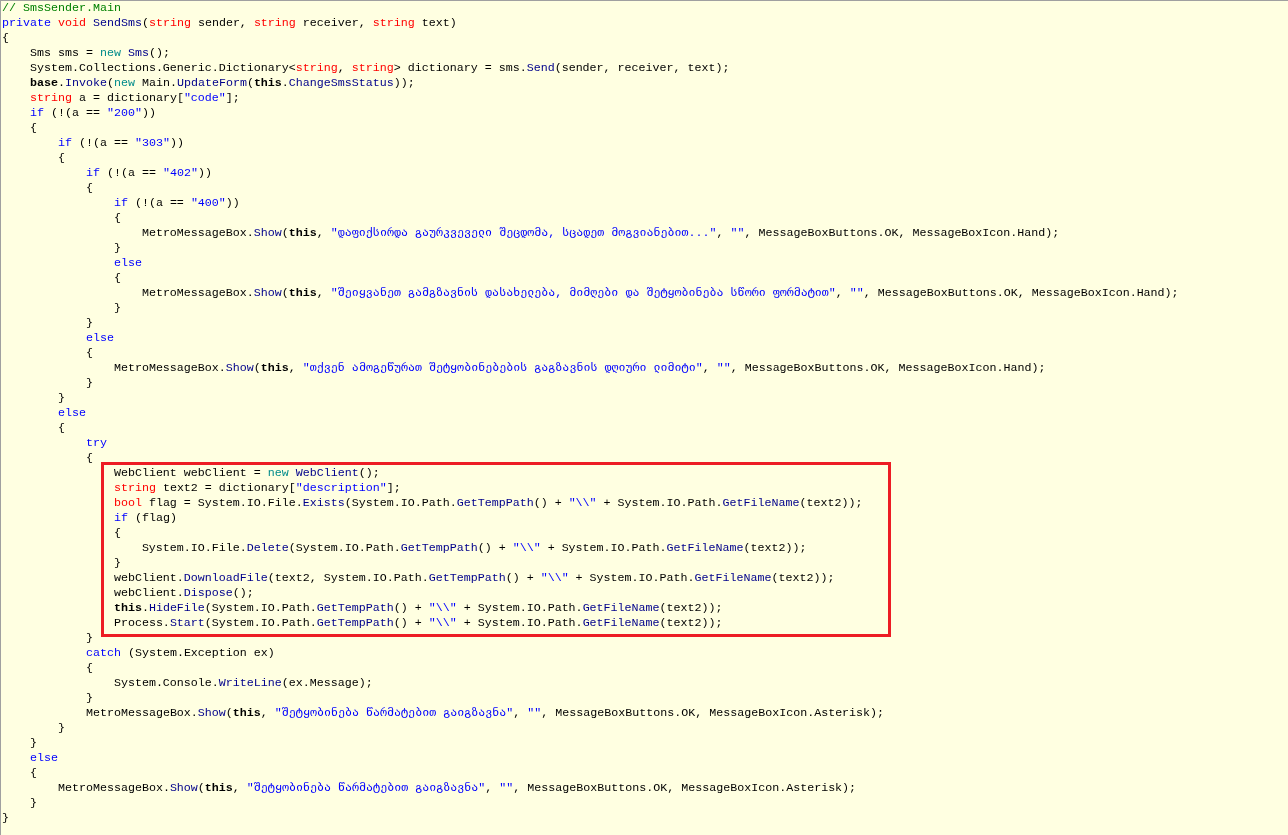  Describe the element at coordinates (183, 593) in the screenshot. I see `code-line: webClient.Dispose();` at that location.